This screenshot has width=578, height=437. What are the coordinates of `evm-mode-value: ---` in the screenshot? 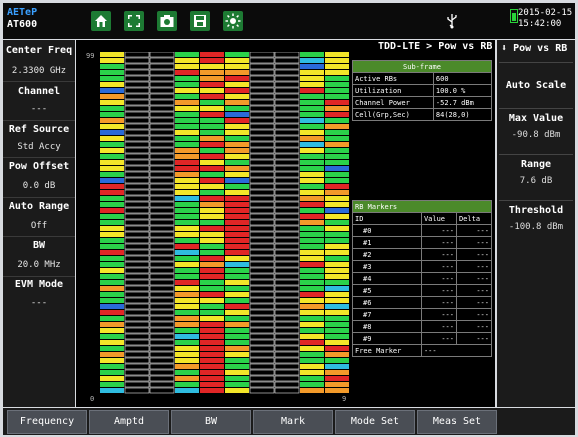 It's located at (39, 303).